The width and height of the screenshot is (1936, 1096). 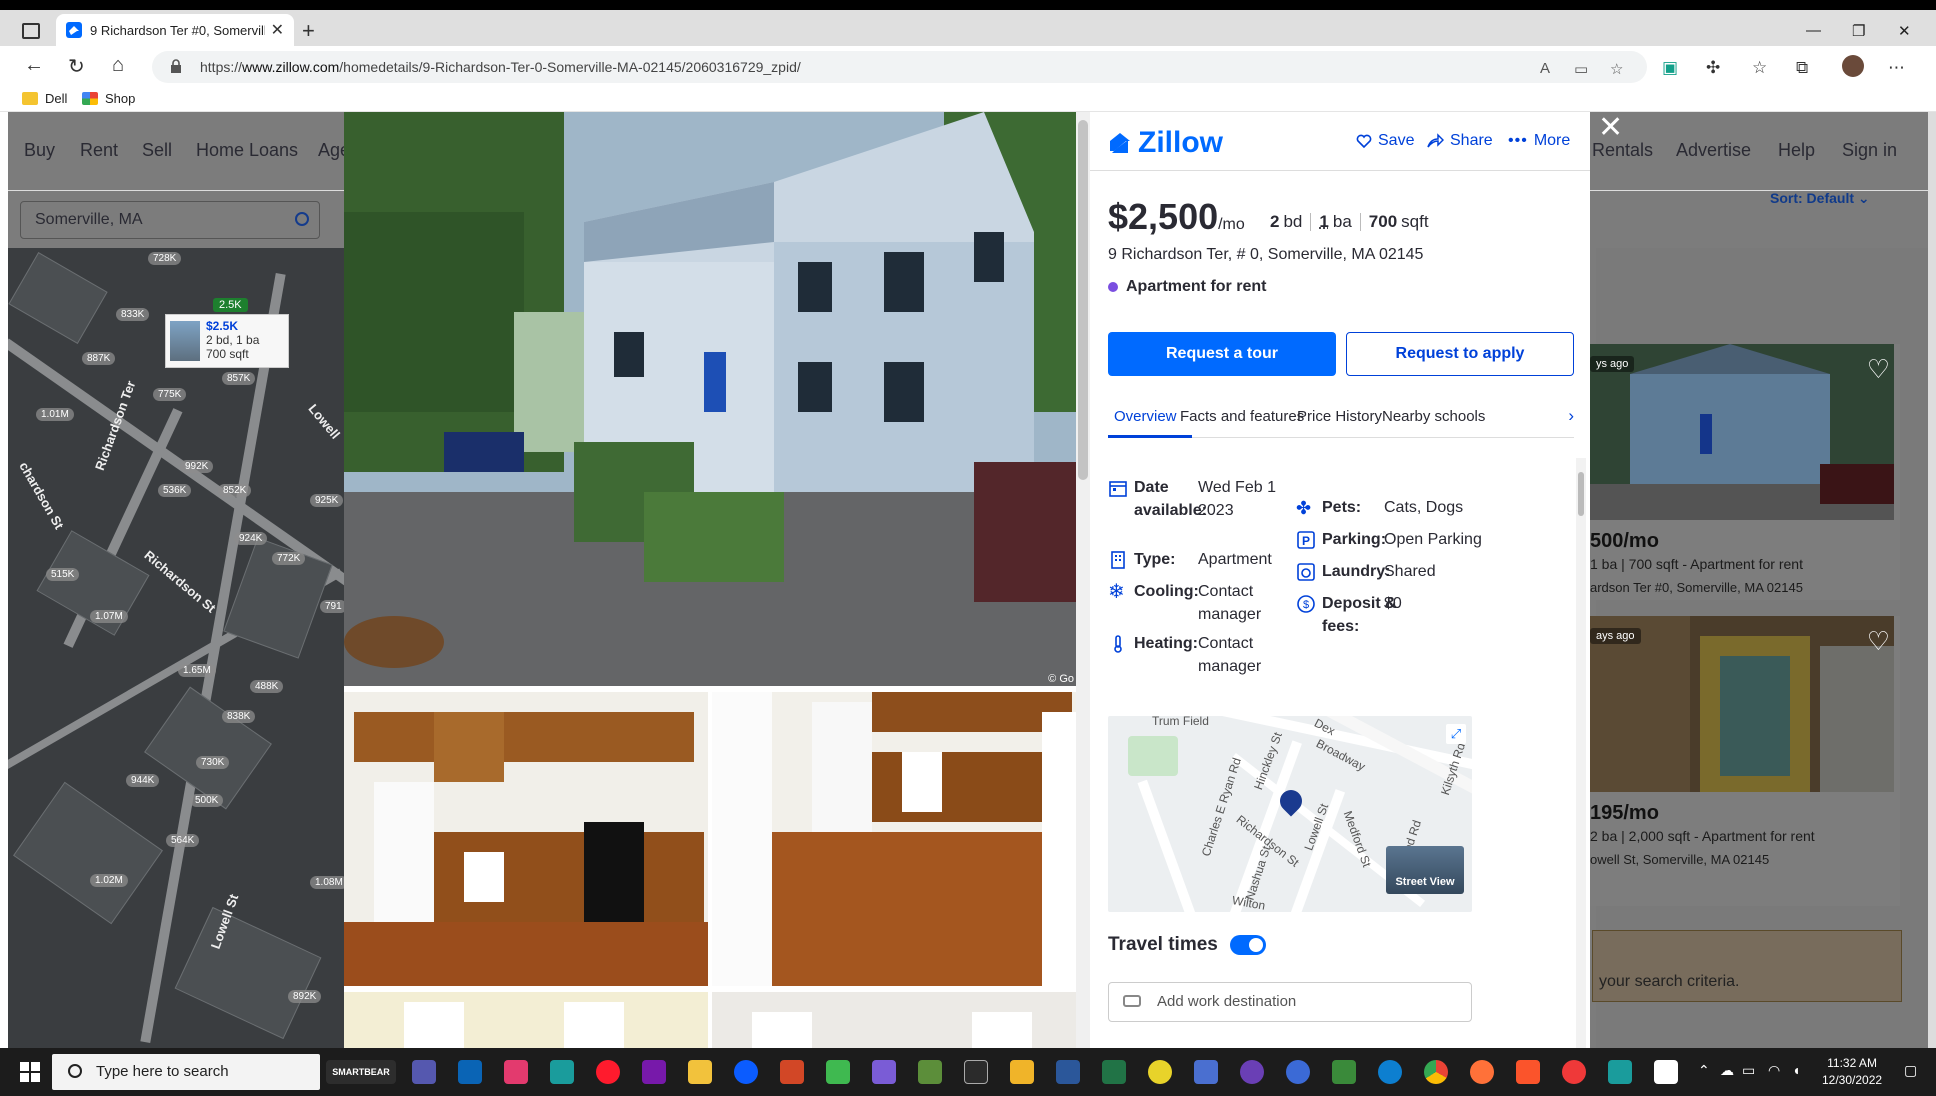 What do you see at coordinates (1545, 68) in the screenshot?
I see `read-aloud-icon: A` at bounding box center [1545, 68].